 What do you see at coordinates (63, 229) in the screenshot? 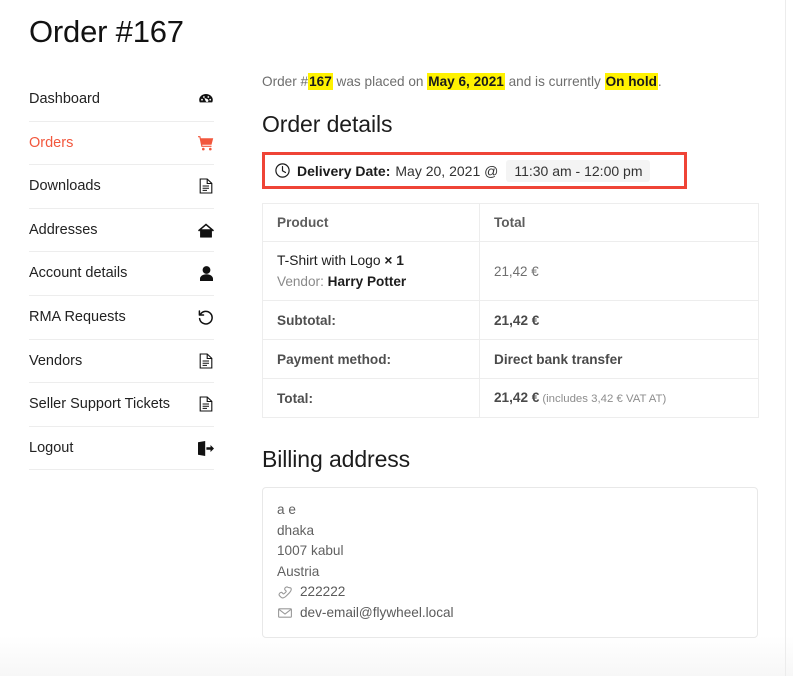
I see `sidebar-item-label: Addresses` at bounding box center [63, 229].